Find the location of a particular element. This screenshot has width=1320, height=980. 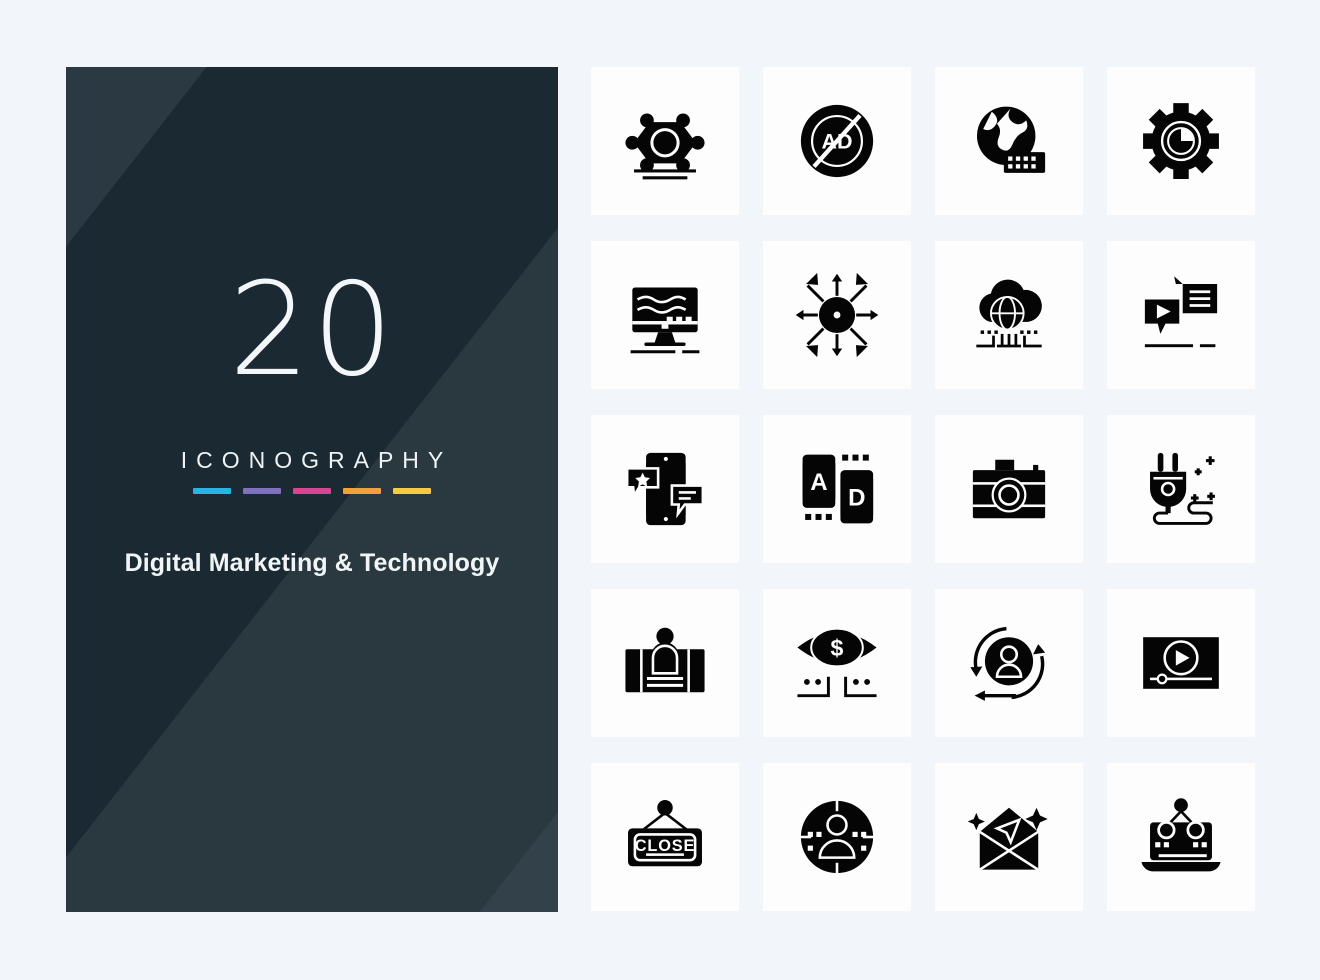

close-sign-icon: CLOSE is located at coordinates (665, 833).